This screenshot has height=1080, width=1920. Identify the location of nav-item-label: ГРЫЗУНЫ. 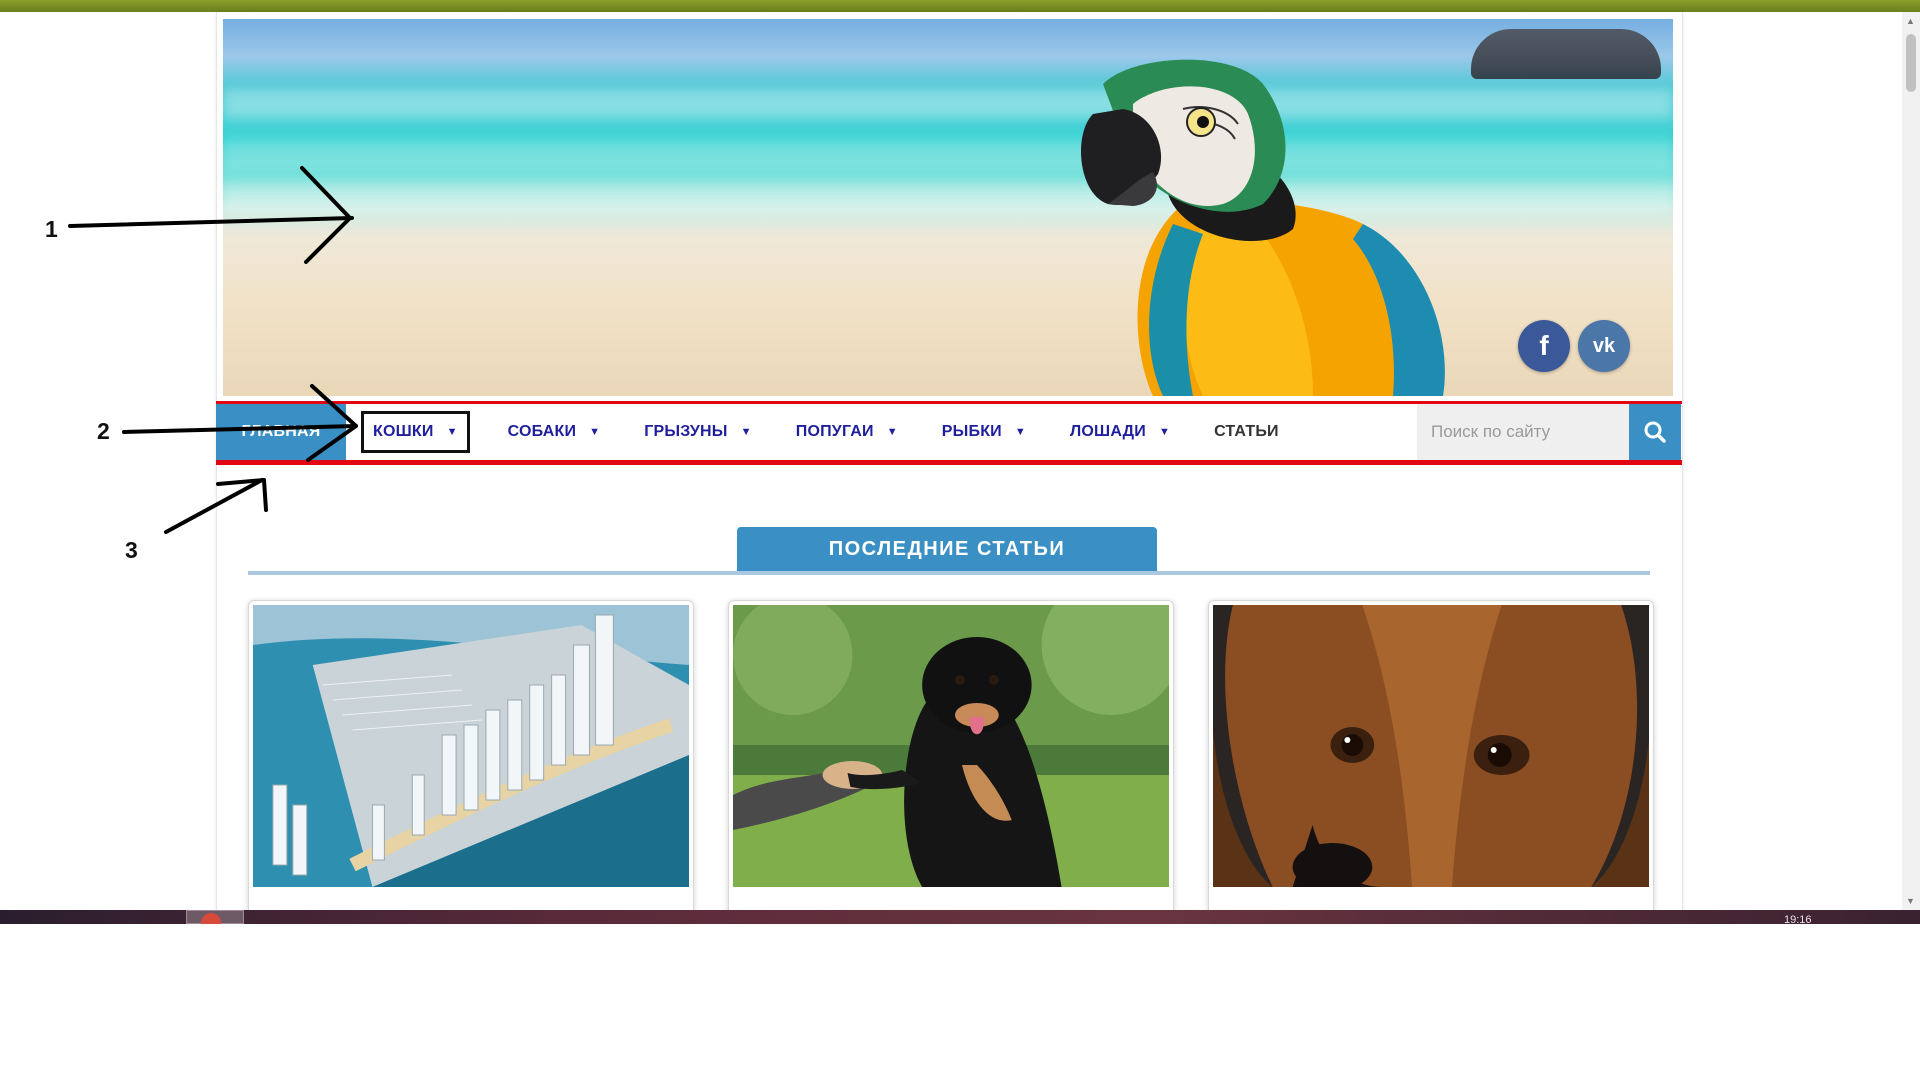
(686, 431).